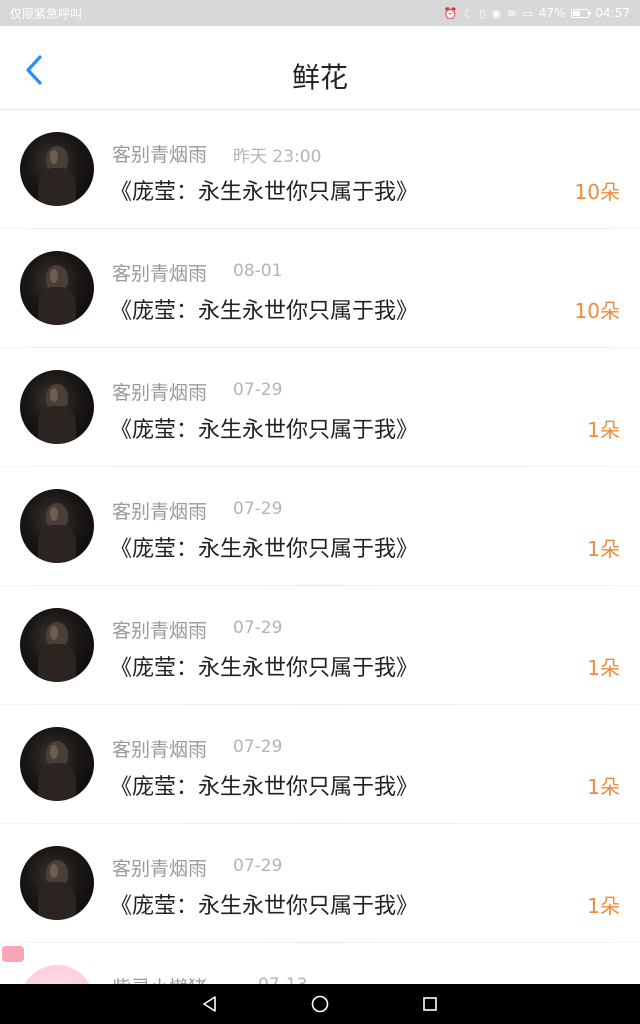  I want to click on timestamp: 08-01, so click(258, 271).